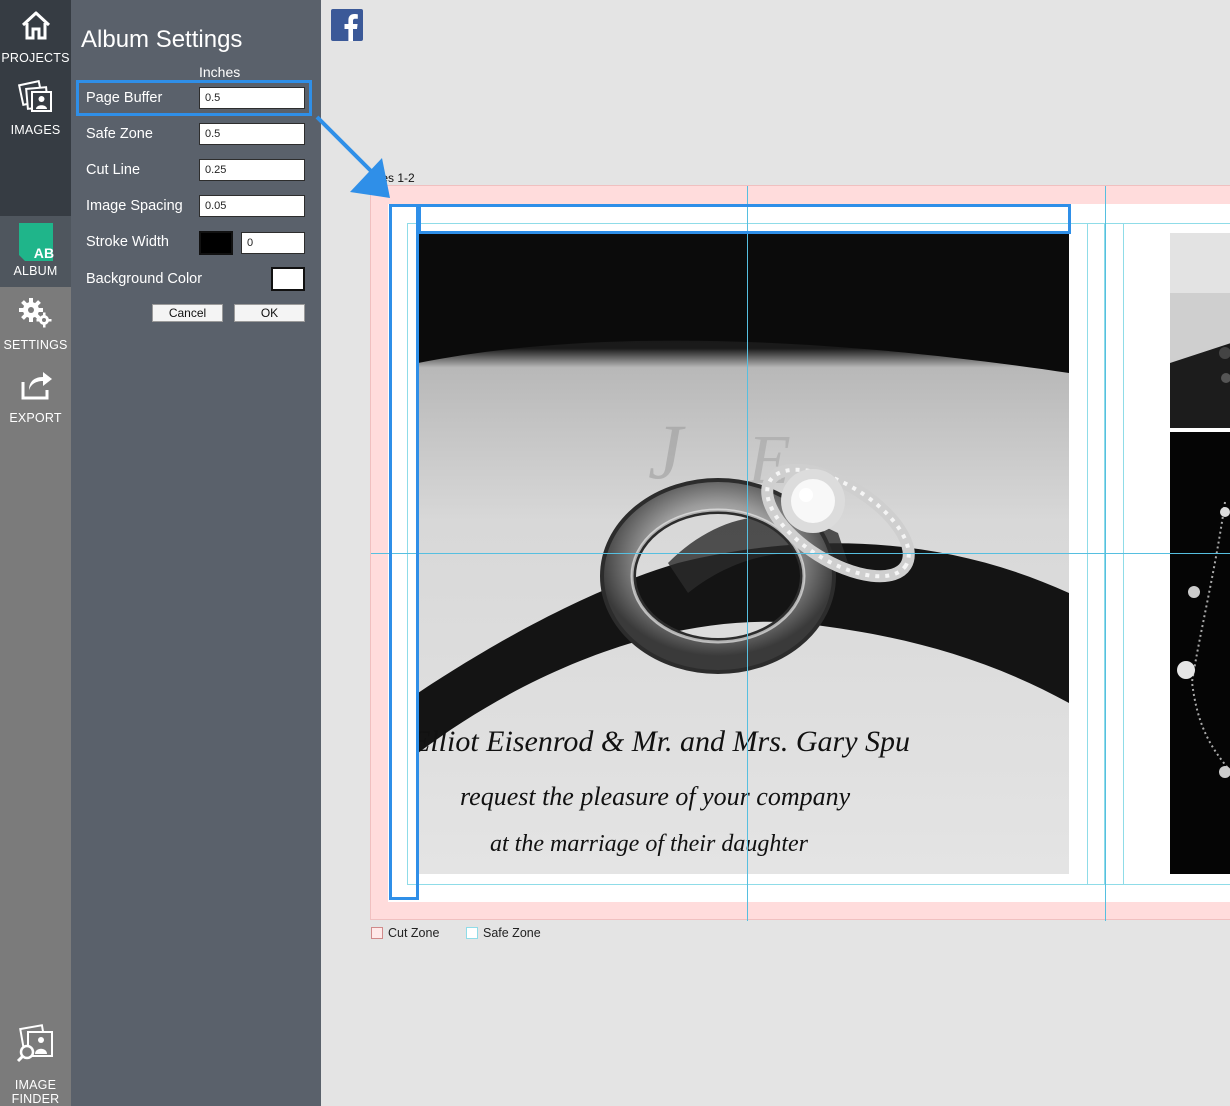  Describe the element at coordinates (35, 25) in the screenshot. I see `home-icon` at that location.